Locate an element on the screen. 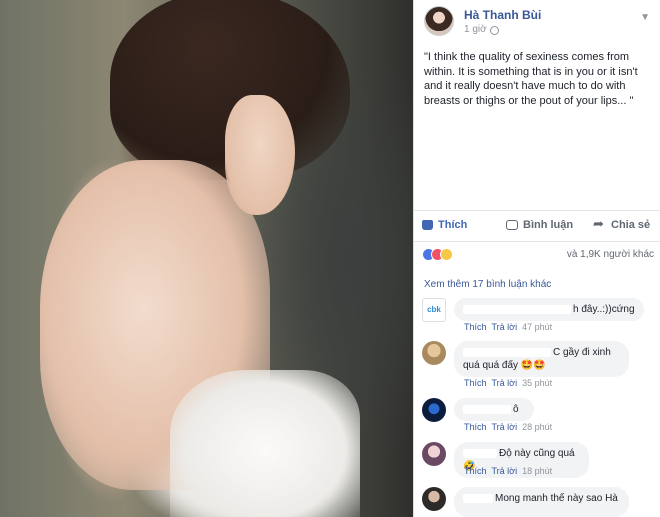 The height and width of the screenshot is (517, 660). reaction-count: và 1,9K người khác is located at coordinates (610, 254).